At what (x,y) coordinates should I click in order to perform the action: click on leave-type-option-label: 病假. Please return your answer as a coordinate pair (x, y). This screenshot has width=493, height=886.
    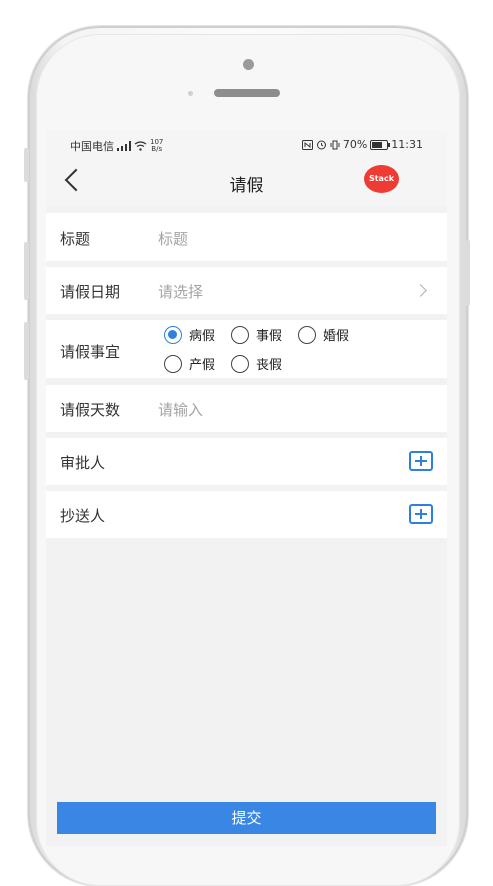
    Looking at the image, I should click on (202, 336).